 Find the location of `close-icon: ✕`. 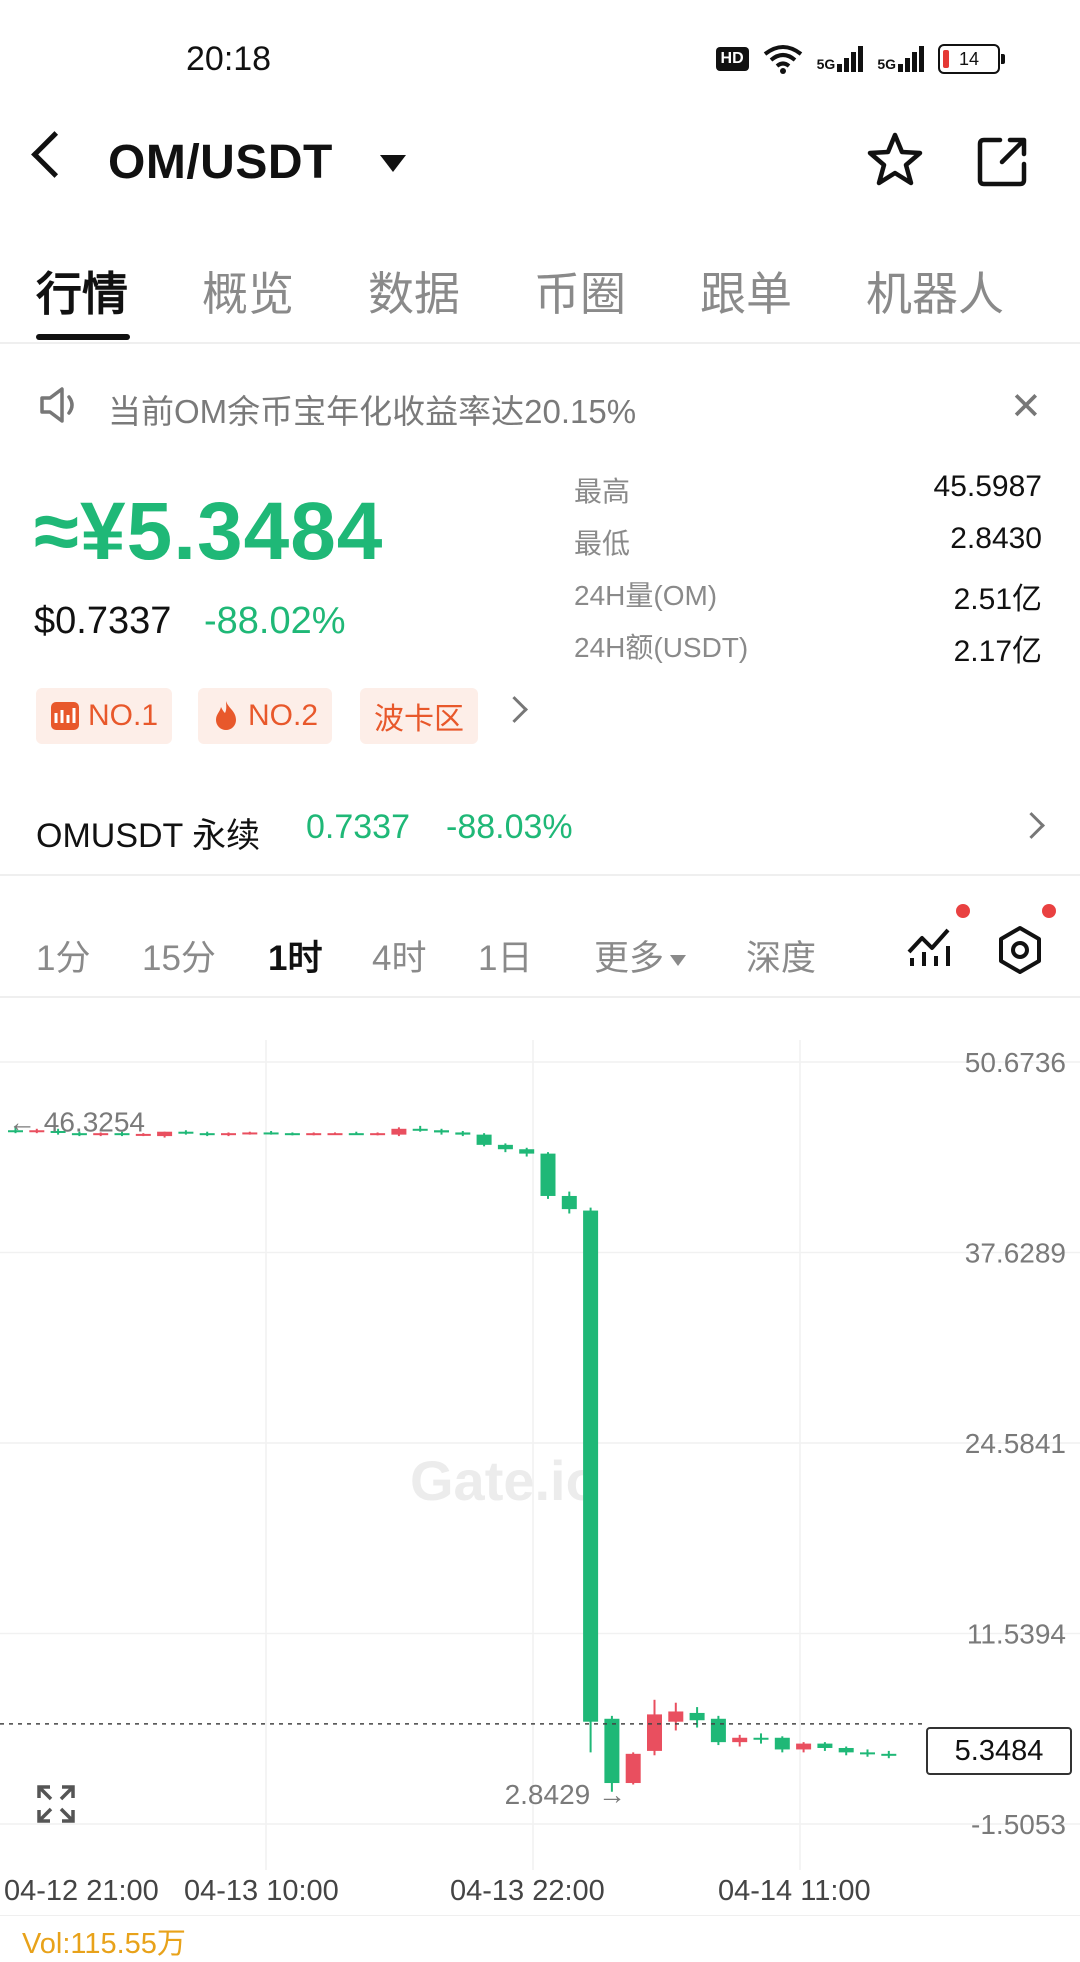

close-icon: ✕ is located at coordinates (1026, 406).